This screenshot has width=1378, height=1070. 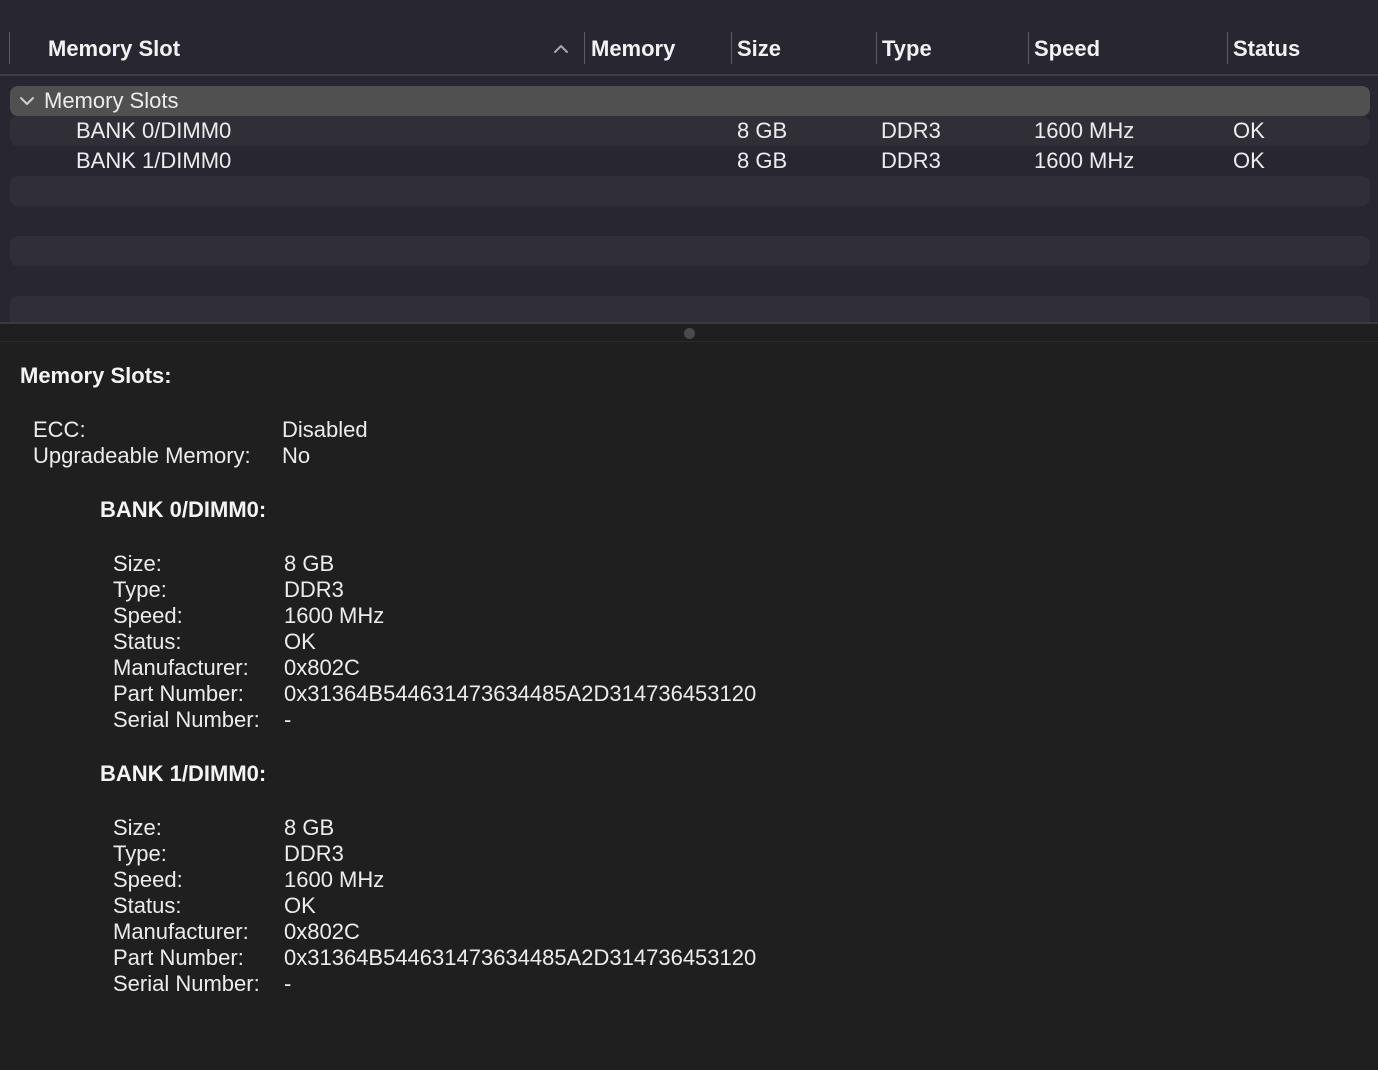 I want to click on column-header-type: Type, so click(x=952, y=49).